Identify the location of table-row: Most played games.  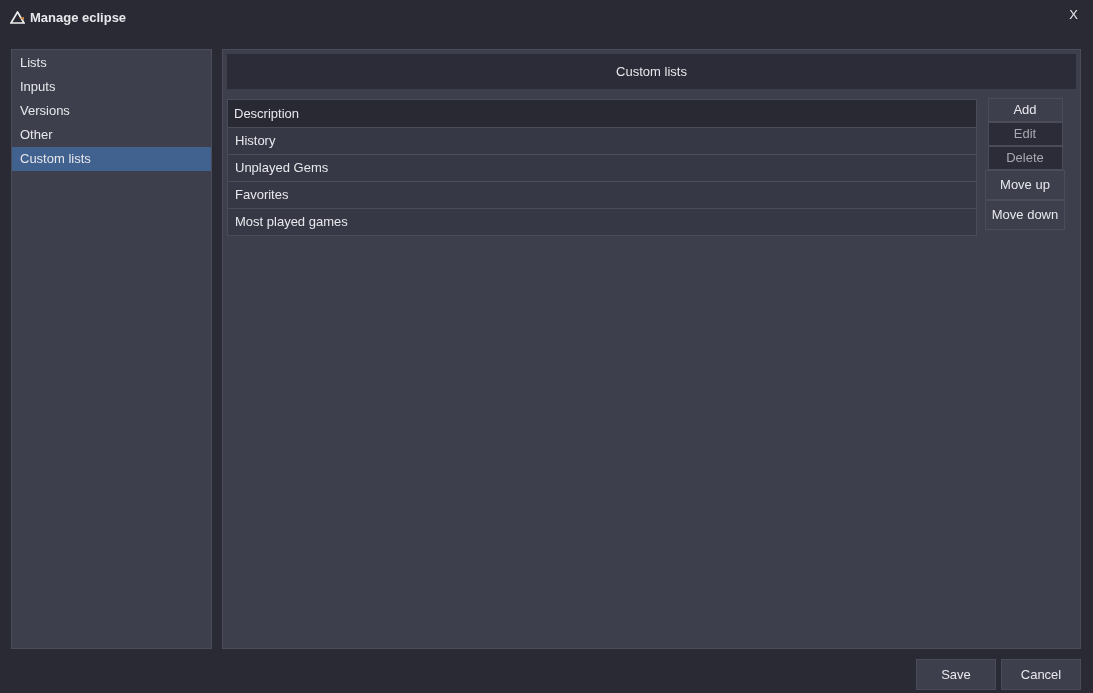
(602, 221).